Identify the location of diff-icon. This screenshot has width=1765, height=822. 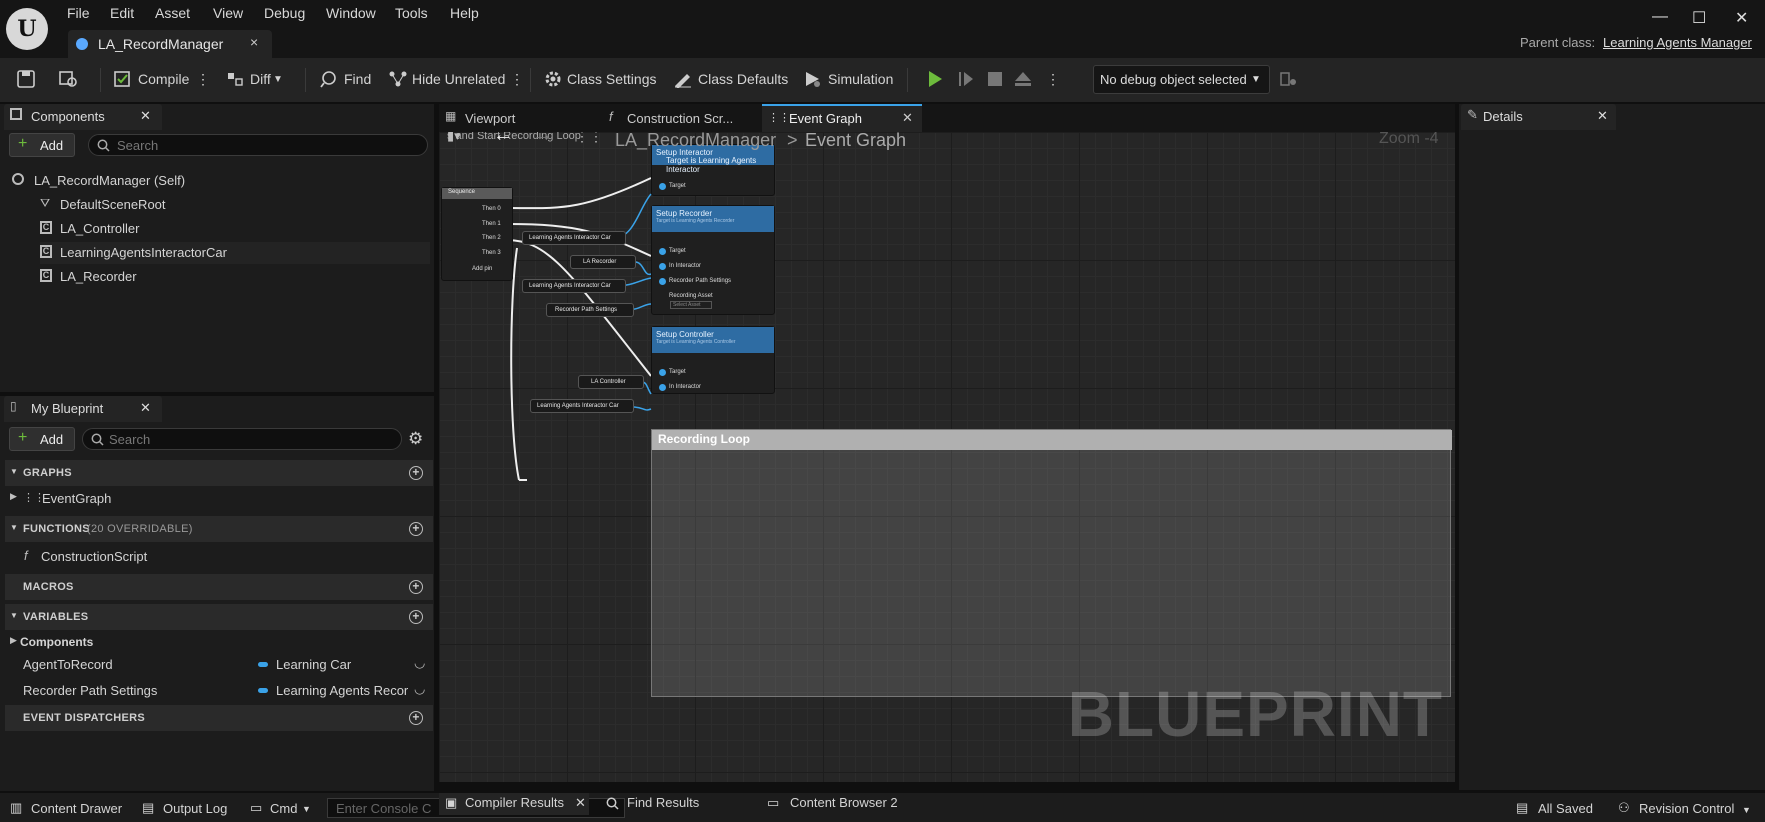
(236, 79).